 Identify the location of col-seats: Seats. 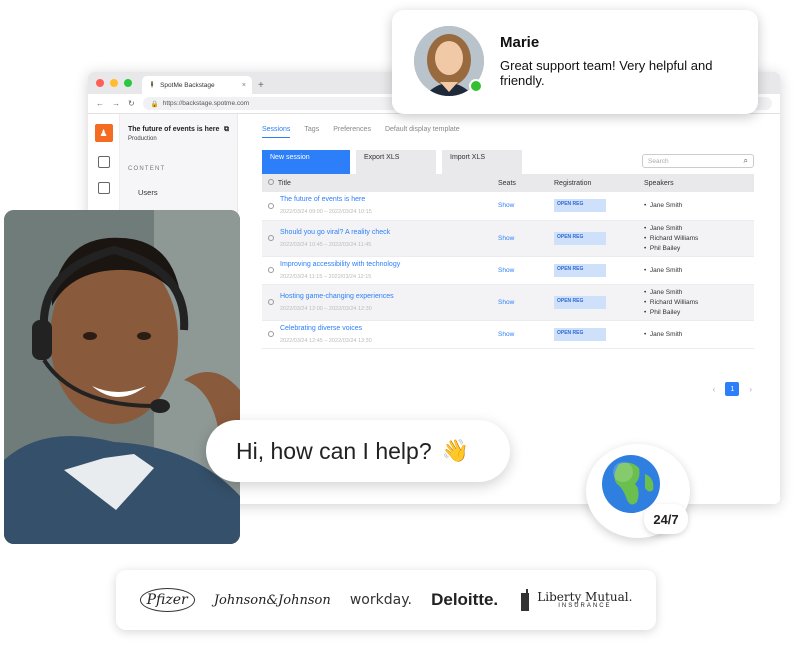
(520, 183).